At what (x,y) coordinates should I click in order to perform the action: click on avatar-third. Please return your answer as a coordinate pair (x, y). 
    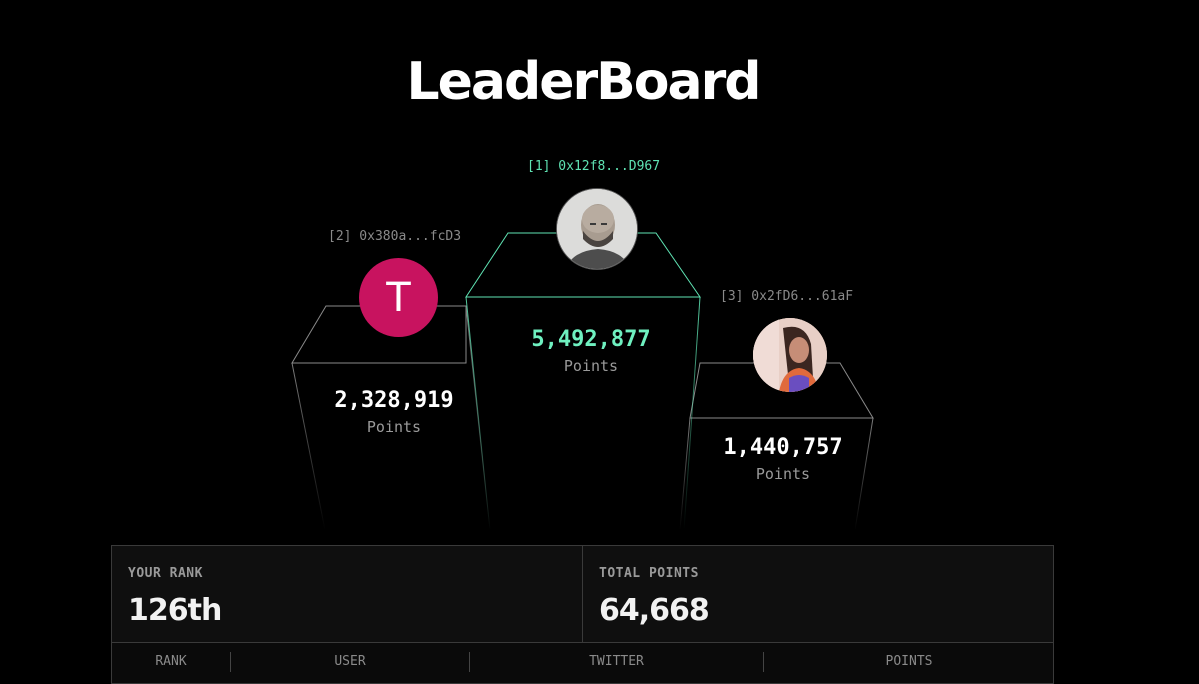
    Looking at the image, I should click on (790, 355).